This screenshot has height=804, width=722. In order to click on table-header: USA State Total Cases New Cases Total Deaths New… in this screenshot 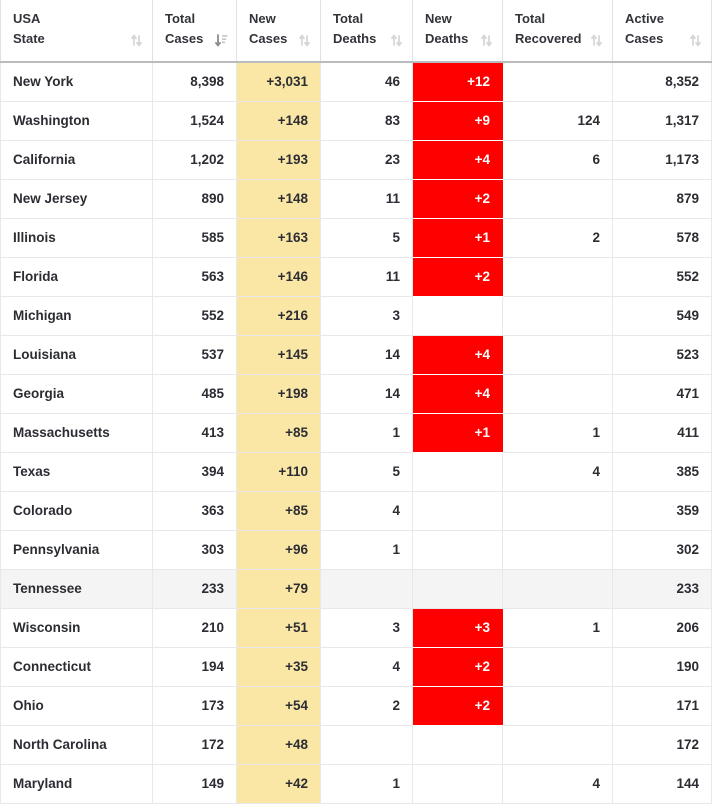, I will do `click(356, 31)`.